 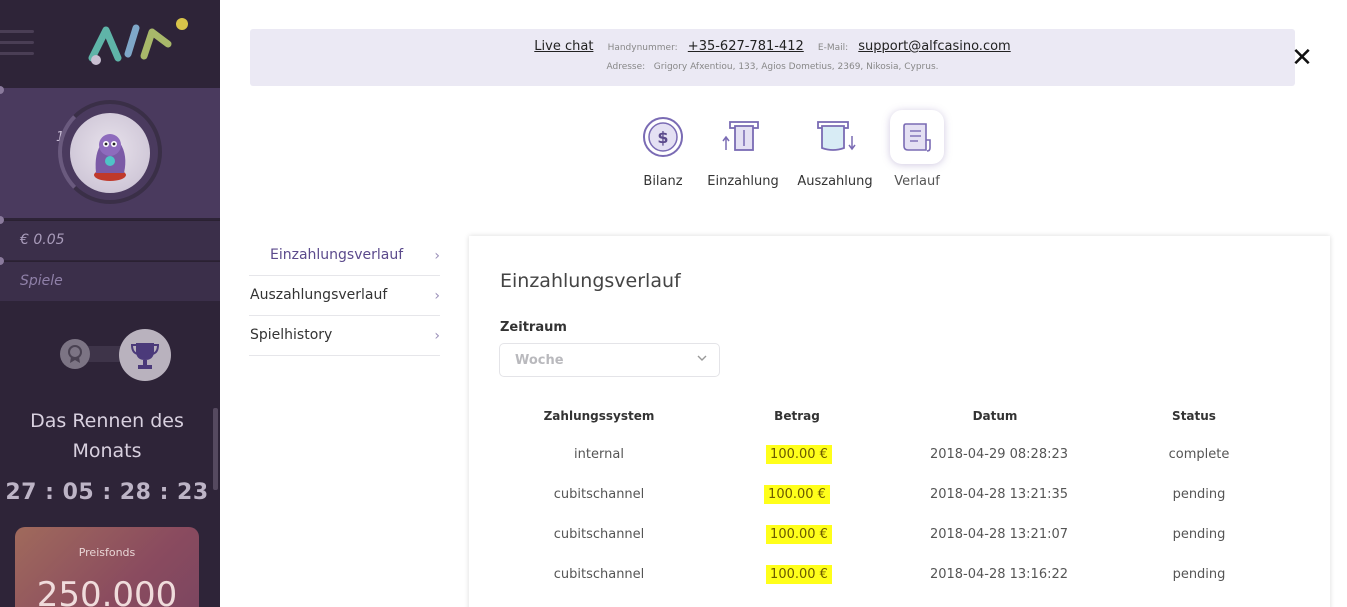 What do you see at coordinates (107, 591) in the screenshot?
I see `prize-amount: 250.000` at bounding box center [107, 591].